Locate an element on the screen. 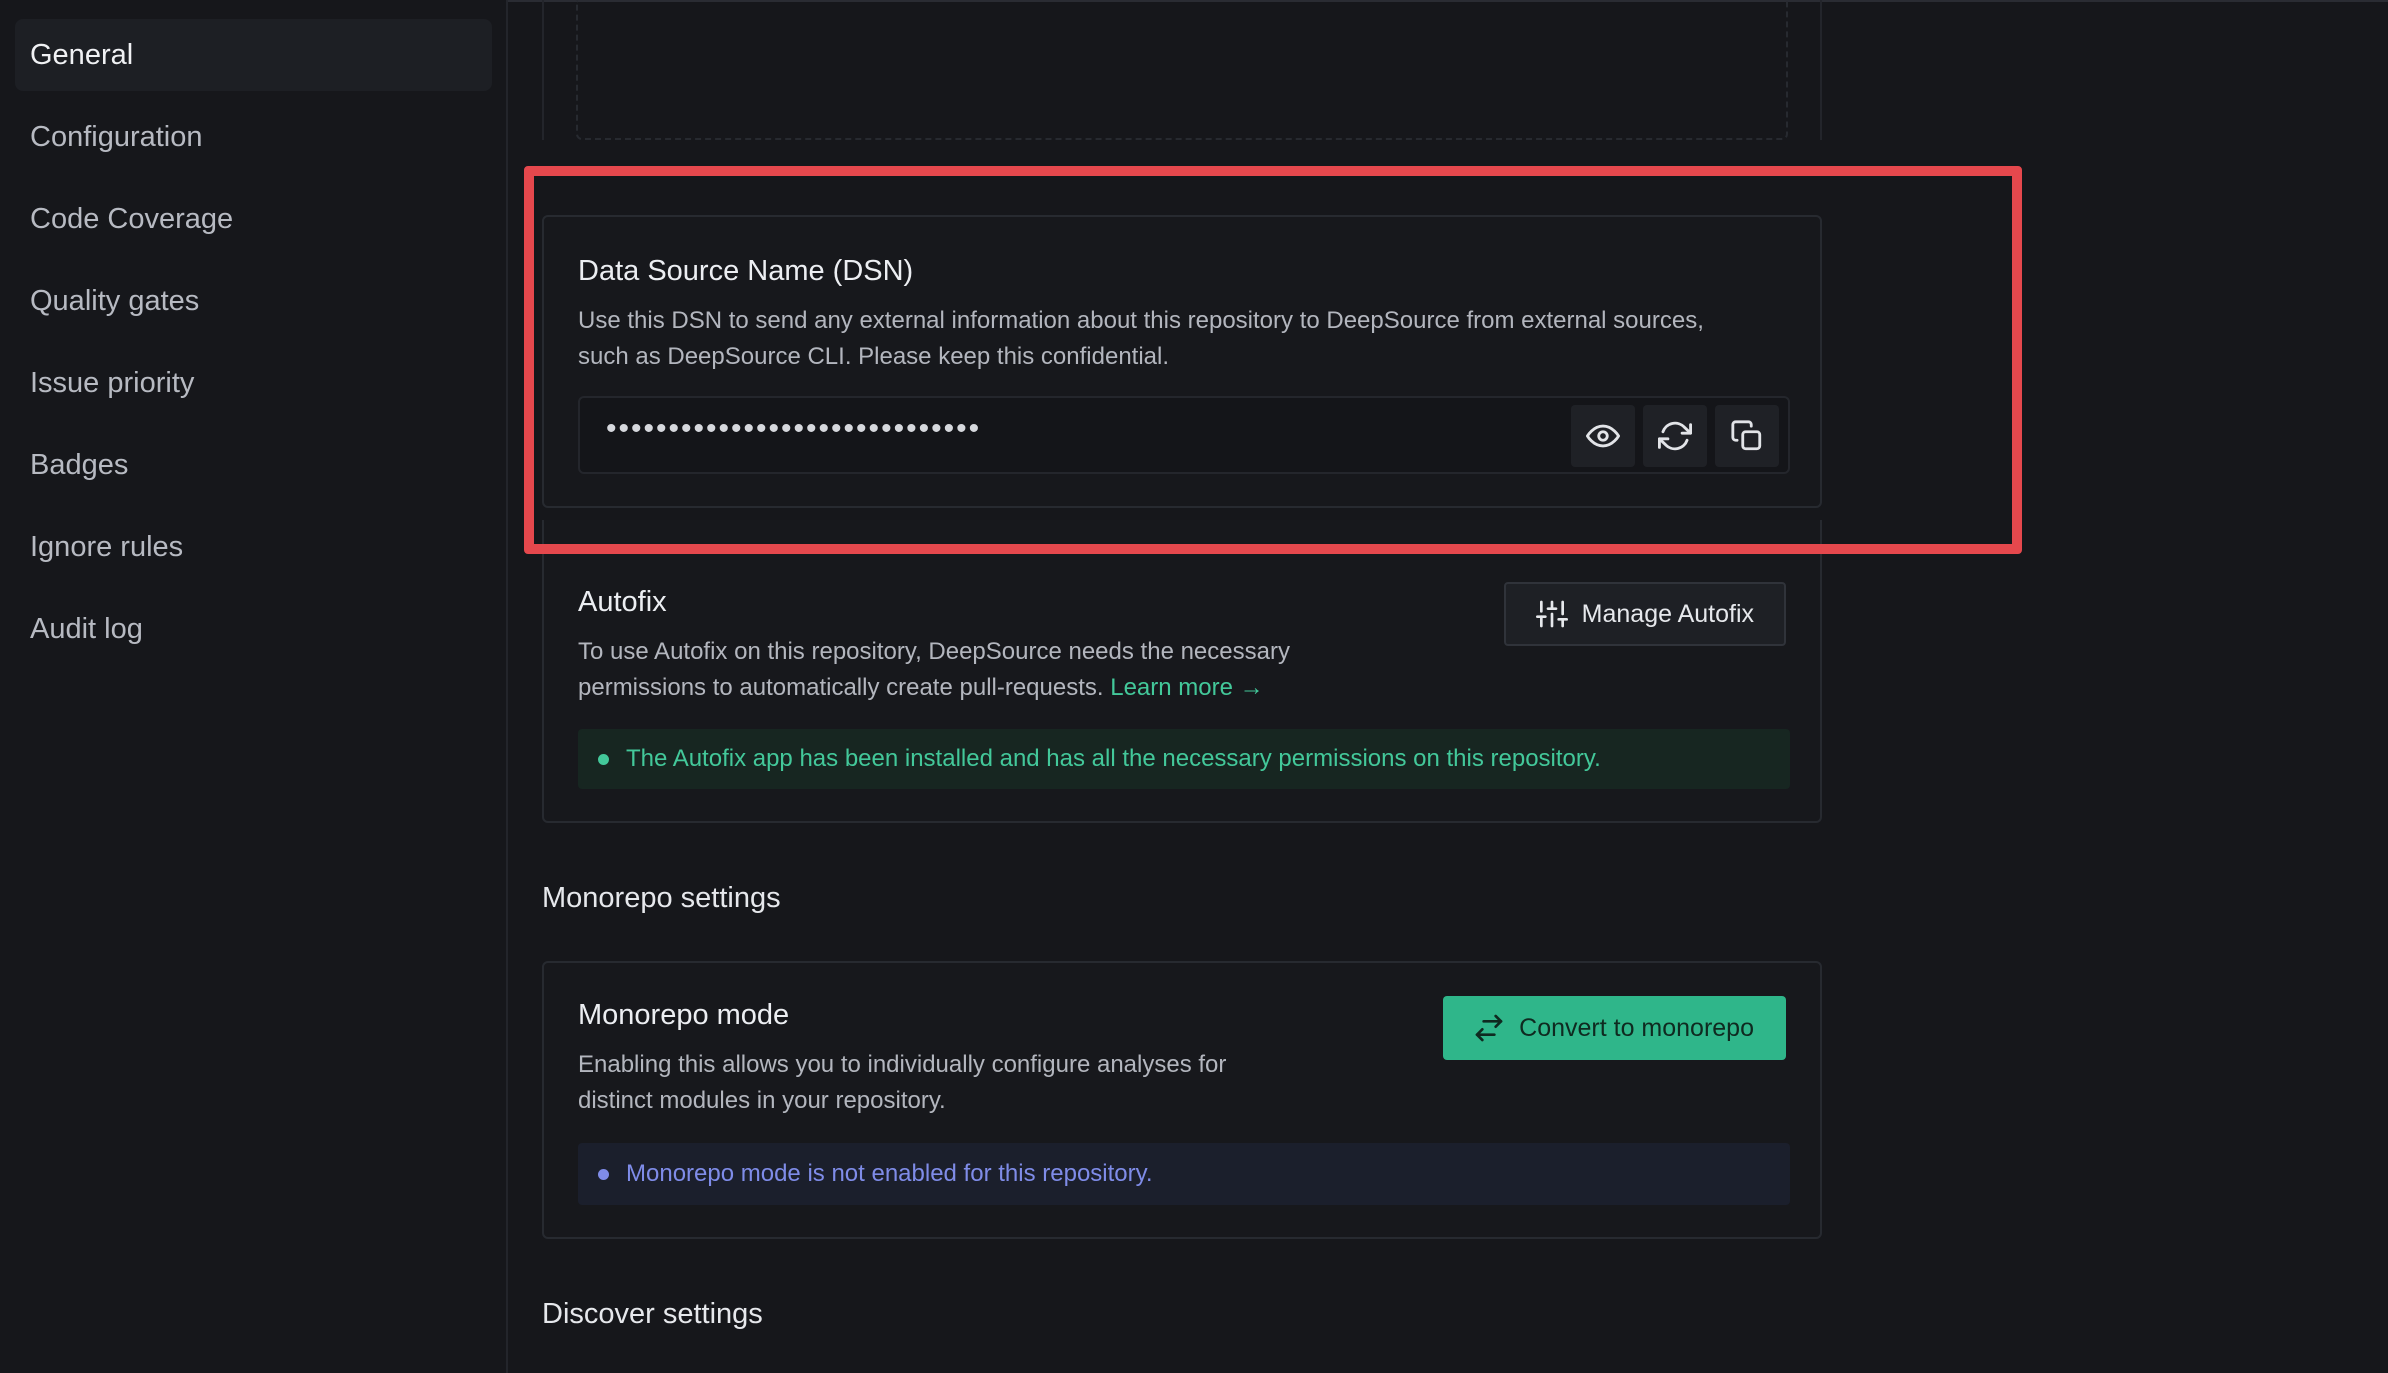  convert-to-monorepo-button: Convert to monorepo is located at coordinates (1614, 1028).